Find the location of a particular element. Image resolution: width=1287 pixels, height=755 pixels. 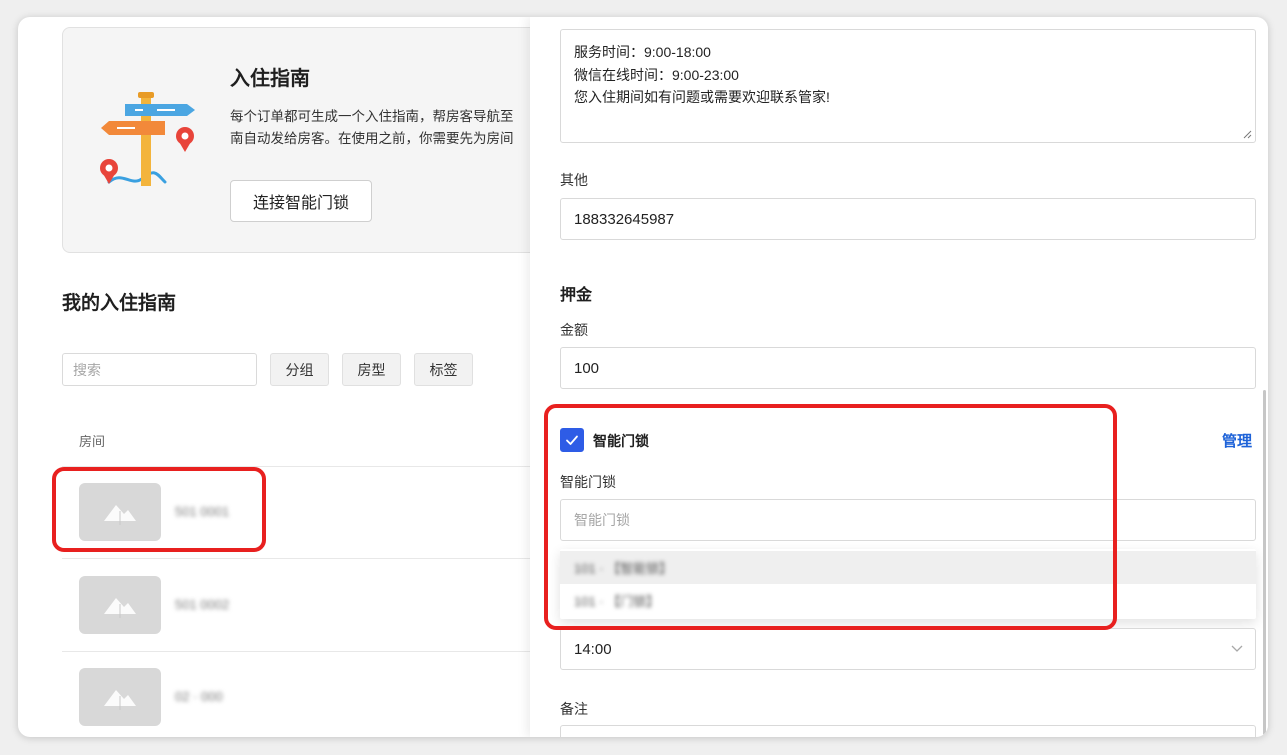

smart-lock-checkbox is located at coordinates (572, 440).